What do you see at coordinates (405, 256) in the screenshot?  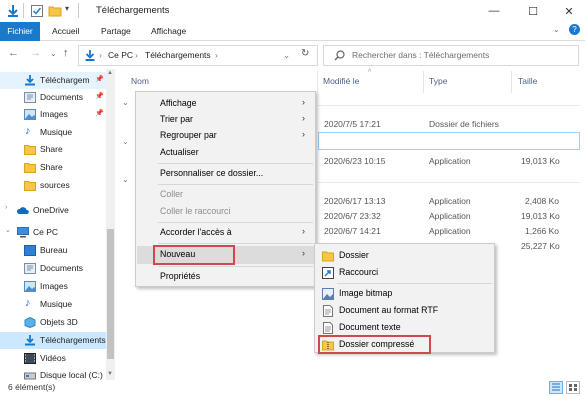 I see `submenu-item-dossier: Dossier` at bounding box center [405, 256].